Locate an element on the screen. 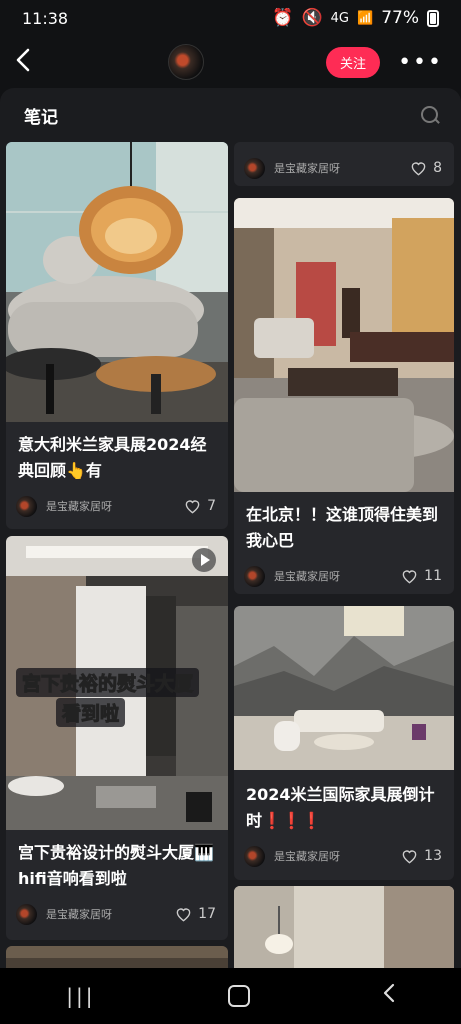  video-caption-line1: 宫下贵裕的熨斗大厦 is located at coordinates (108, 682).